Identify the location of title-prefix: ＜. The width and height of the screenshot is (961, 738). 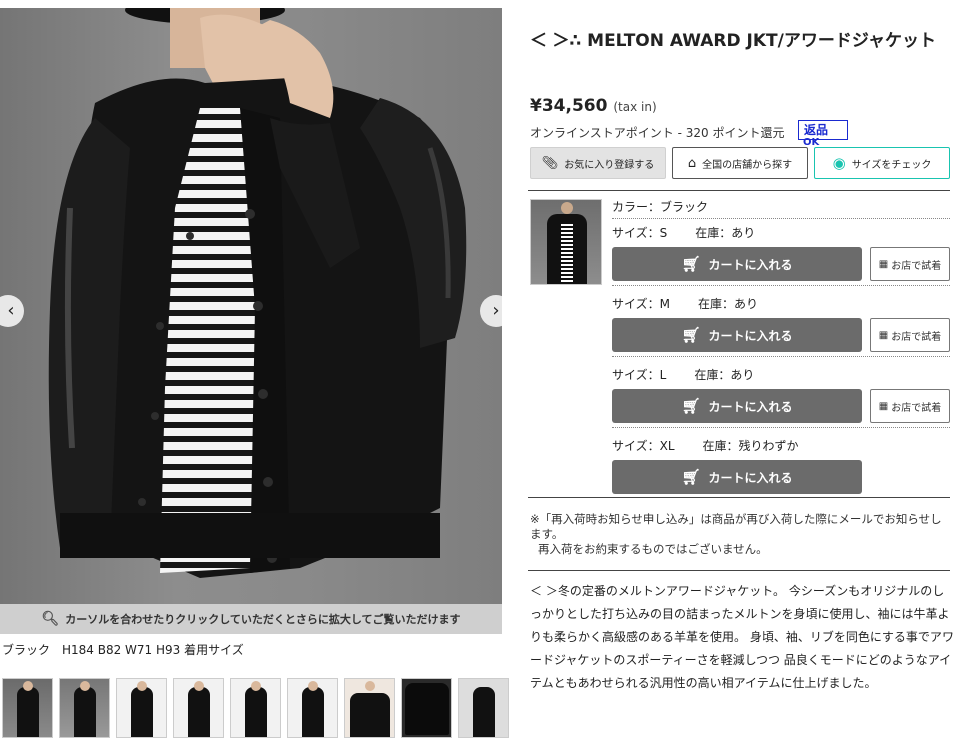
(538, 41).